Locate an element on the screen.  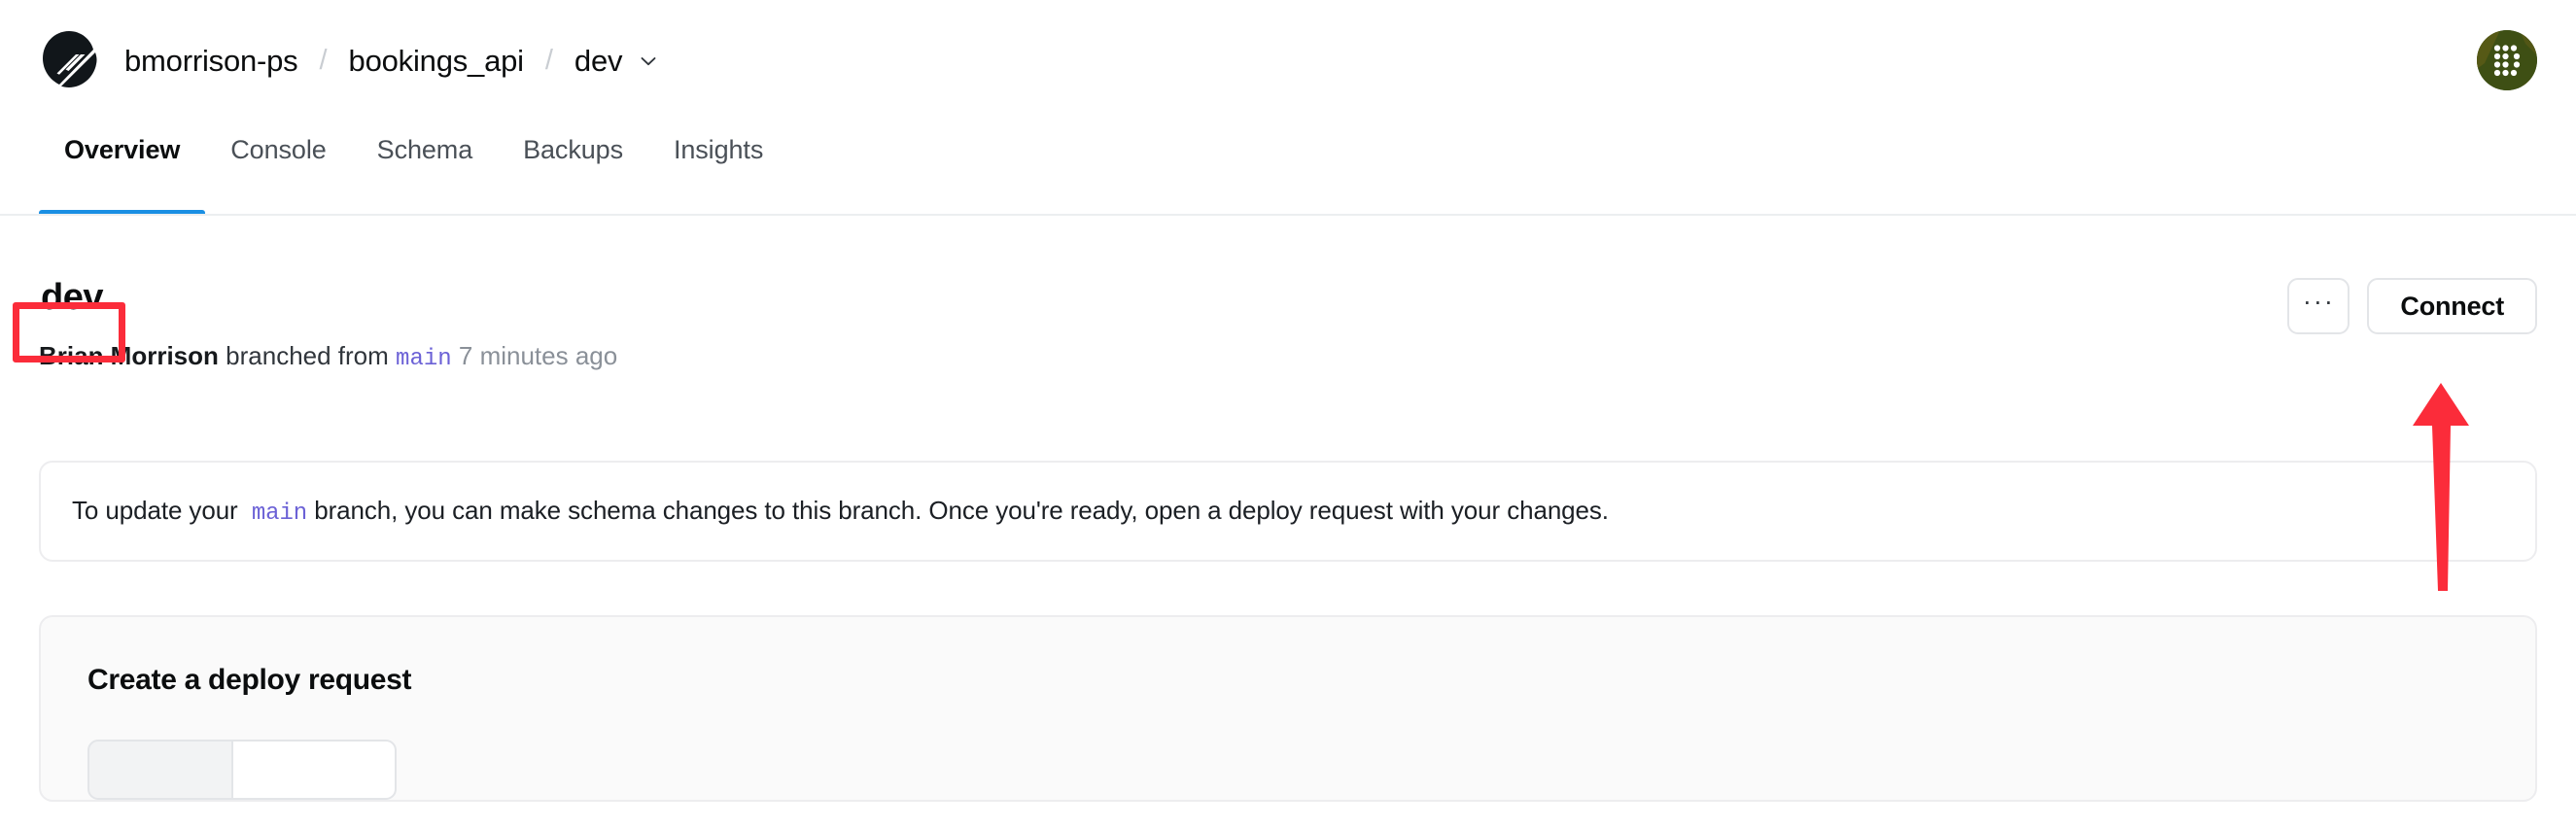
tab-backups: Backups is located at coordinates (573, 168).